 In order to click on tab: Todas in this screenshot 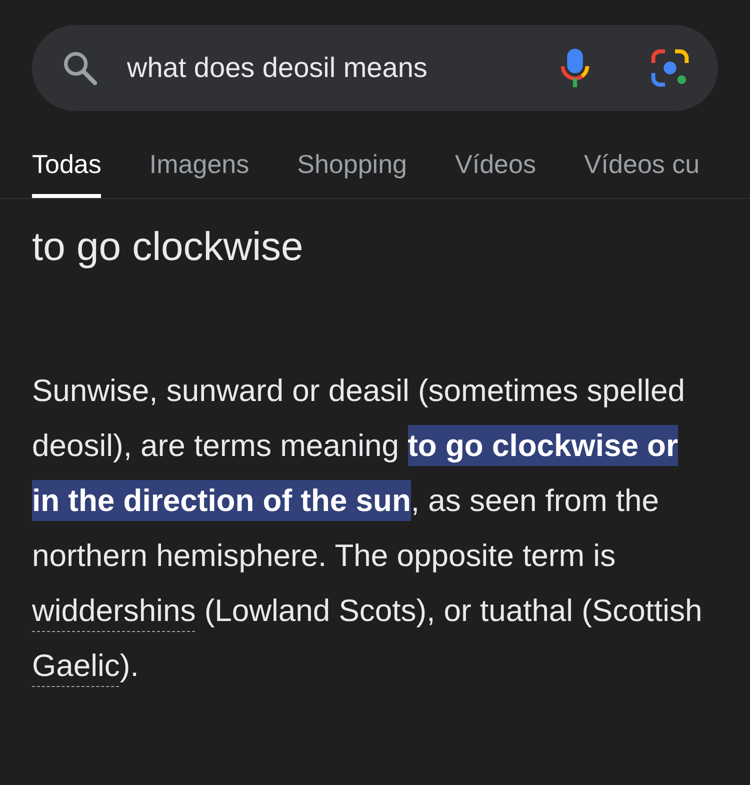, I will do `click(67, 169)`.